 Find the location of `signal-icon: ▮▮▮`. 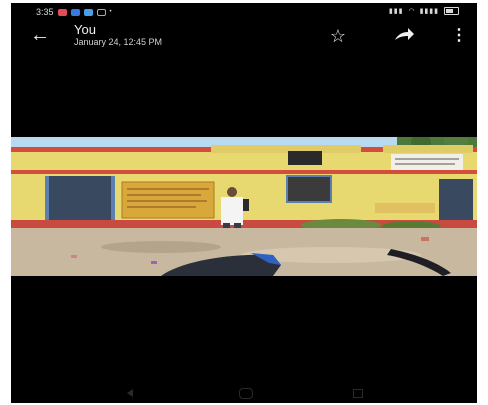

signal-icon: ▮▮▮ is located at coordinates (396, 11).